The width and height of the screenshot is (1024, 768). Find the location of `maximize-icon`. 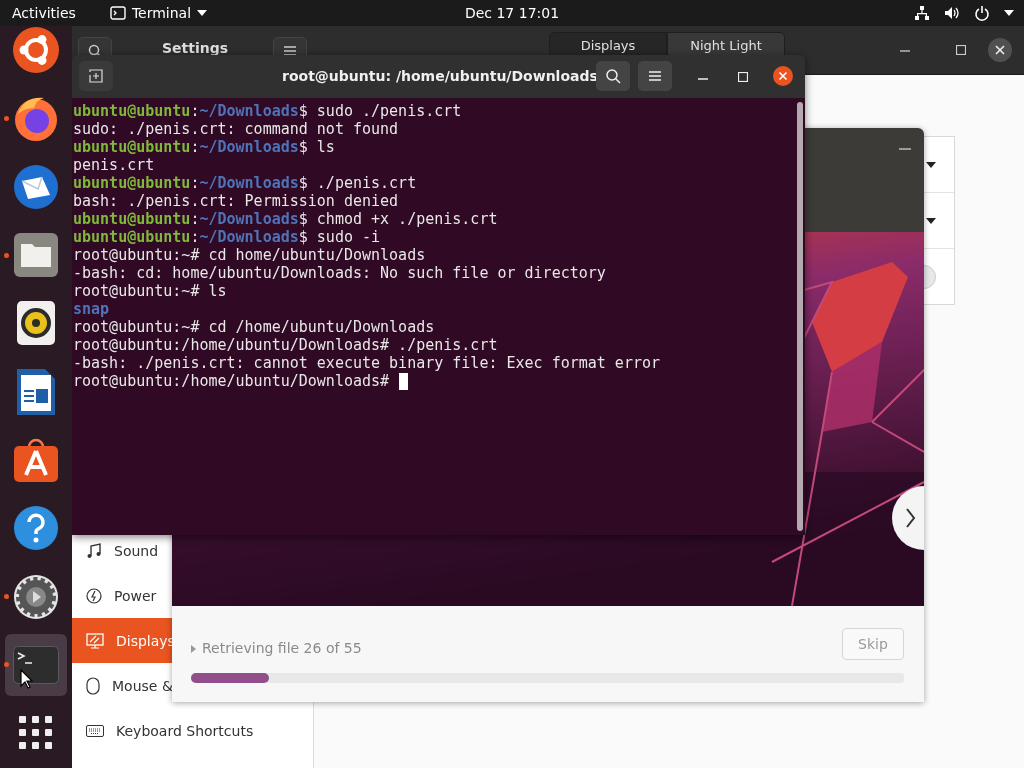

maximize-icon is located at coordinates (961, 50).